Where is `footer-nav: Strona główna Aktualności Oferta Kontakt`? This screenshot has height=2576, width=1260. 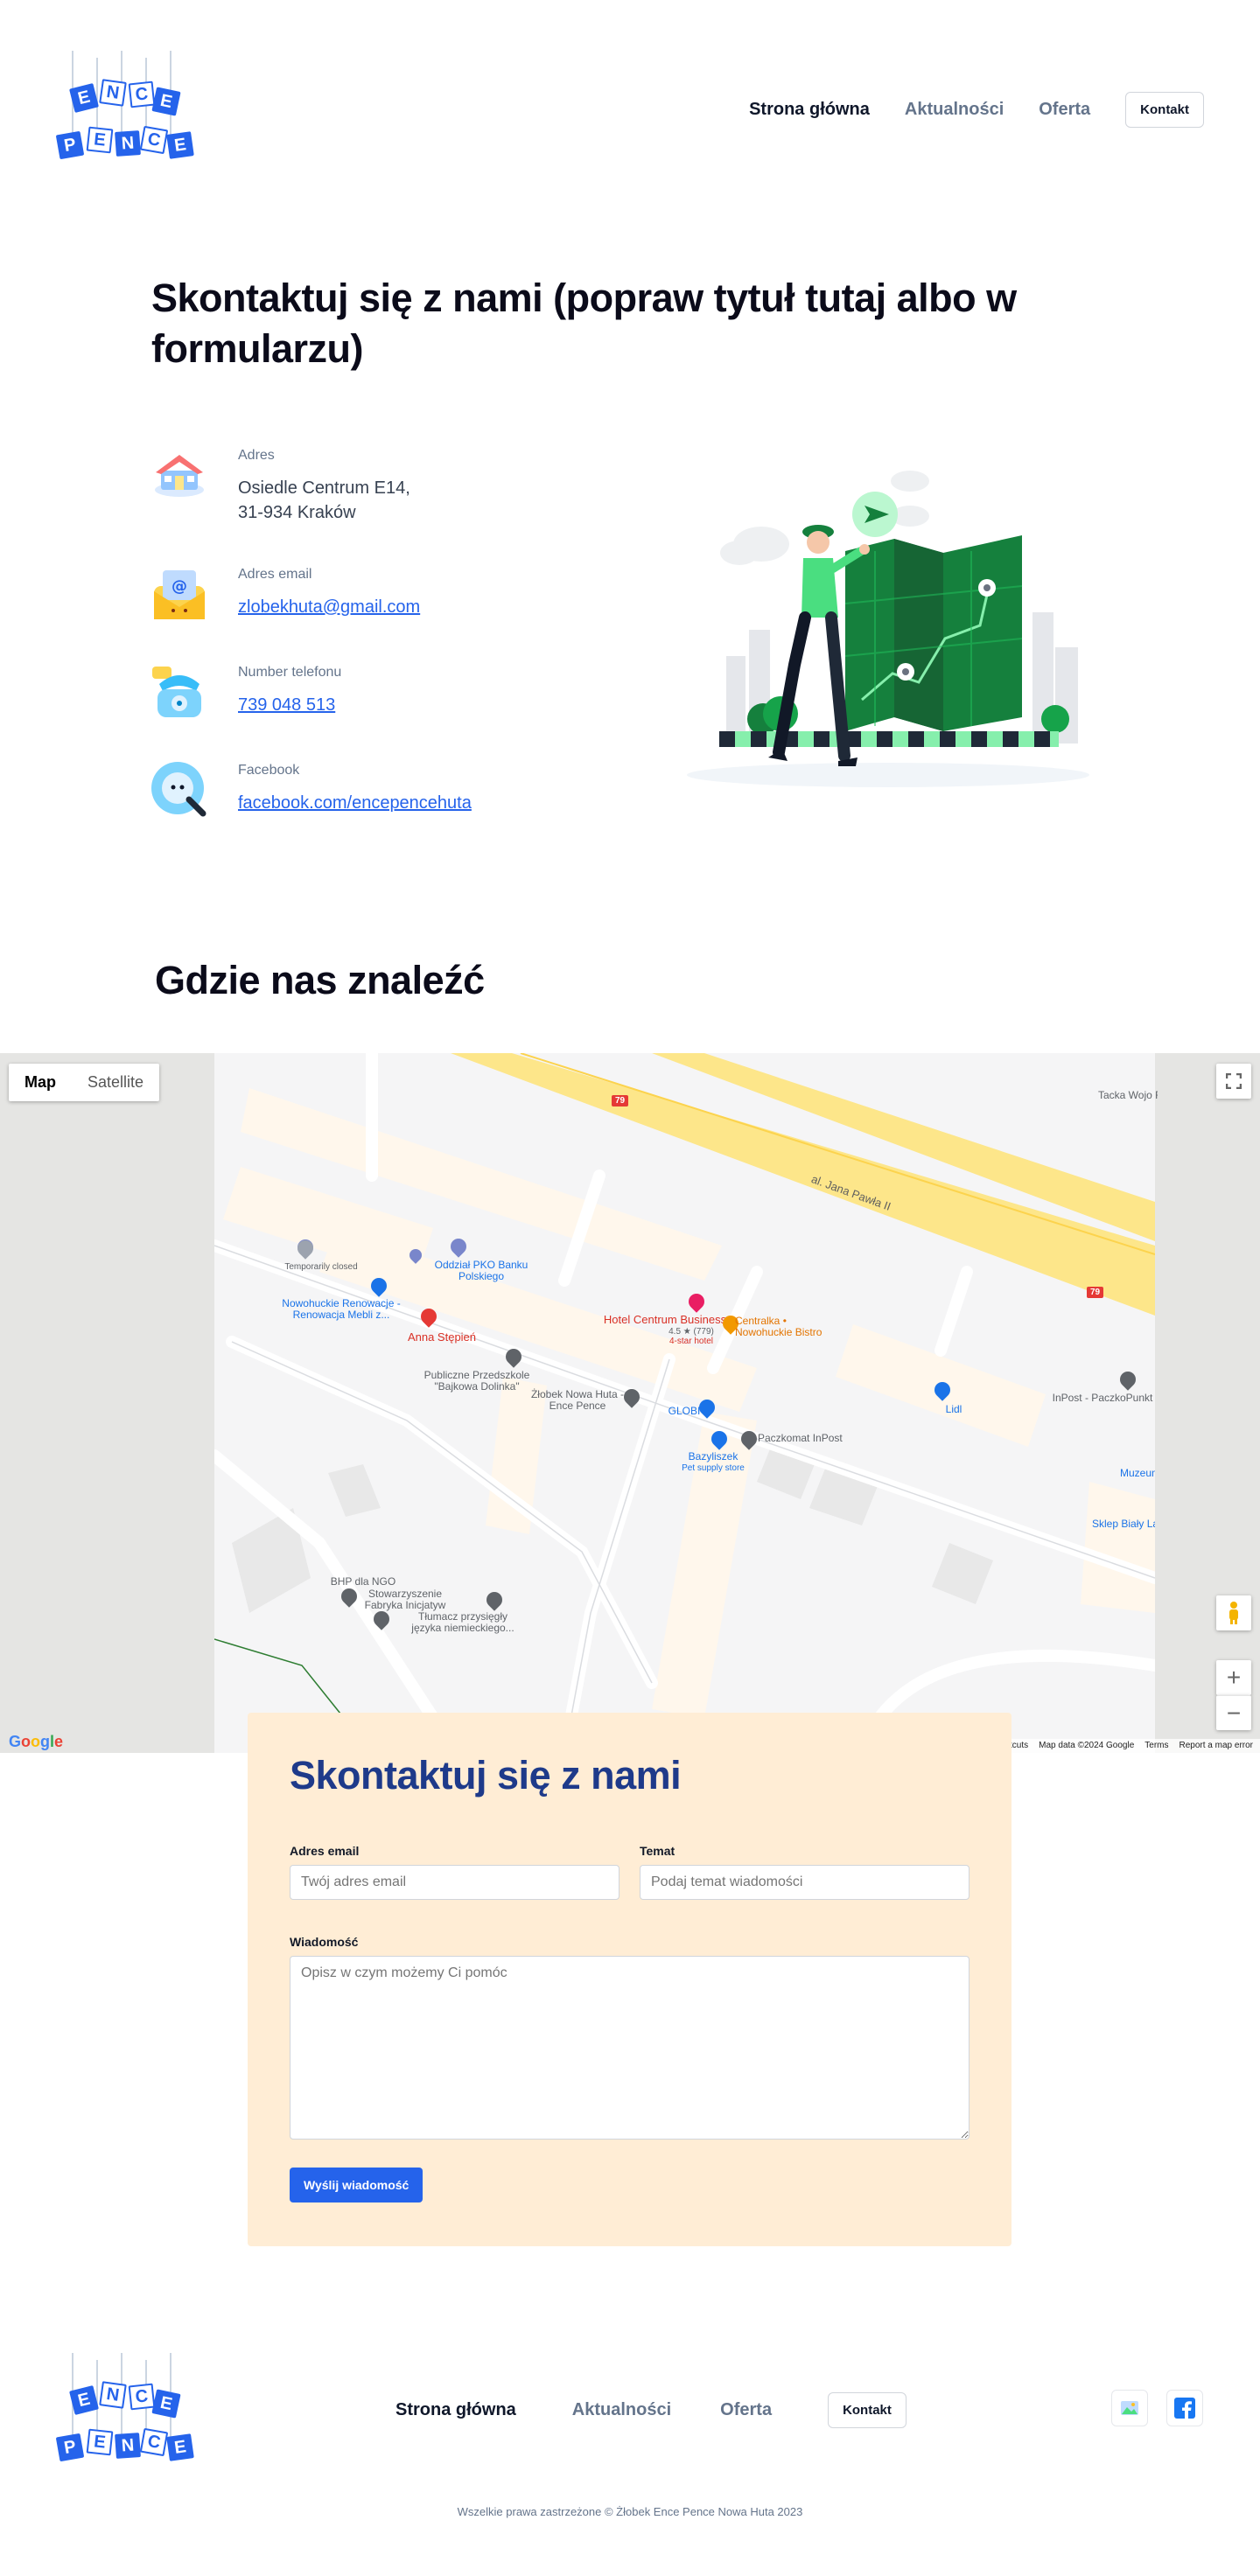
footer-nav: Strona główna Aktualności Oferta Kontakt is located at coordinates (651, 2410).